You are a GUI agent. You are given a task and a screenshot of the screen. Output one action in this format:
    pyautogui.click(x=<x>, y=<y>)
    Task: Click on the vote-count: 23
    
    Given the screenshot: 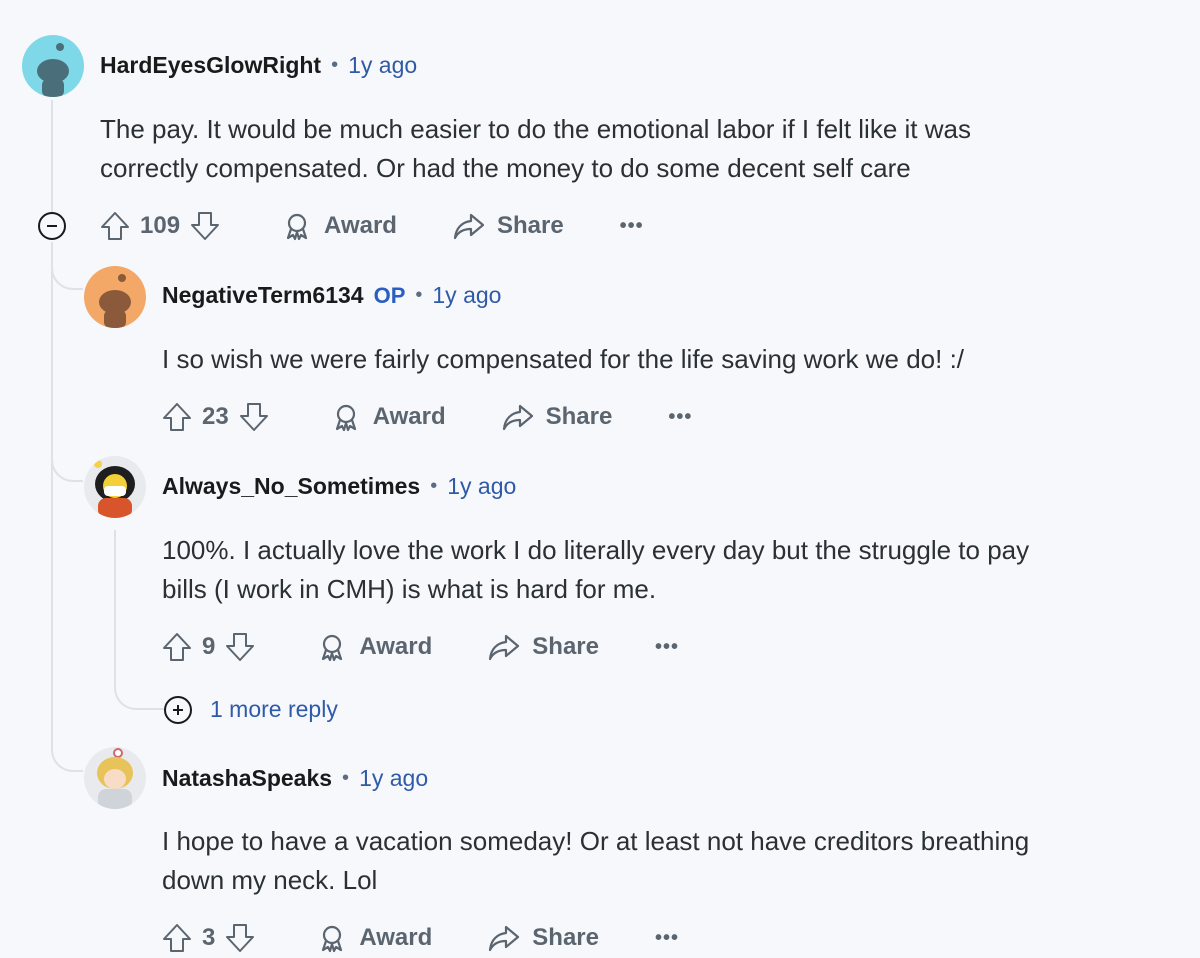 What is the action you would take?
    pyautogui.click(x=215, y=416)
    